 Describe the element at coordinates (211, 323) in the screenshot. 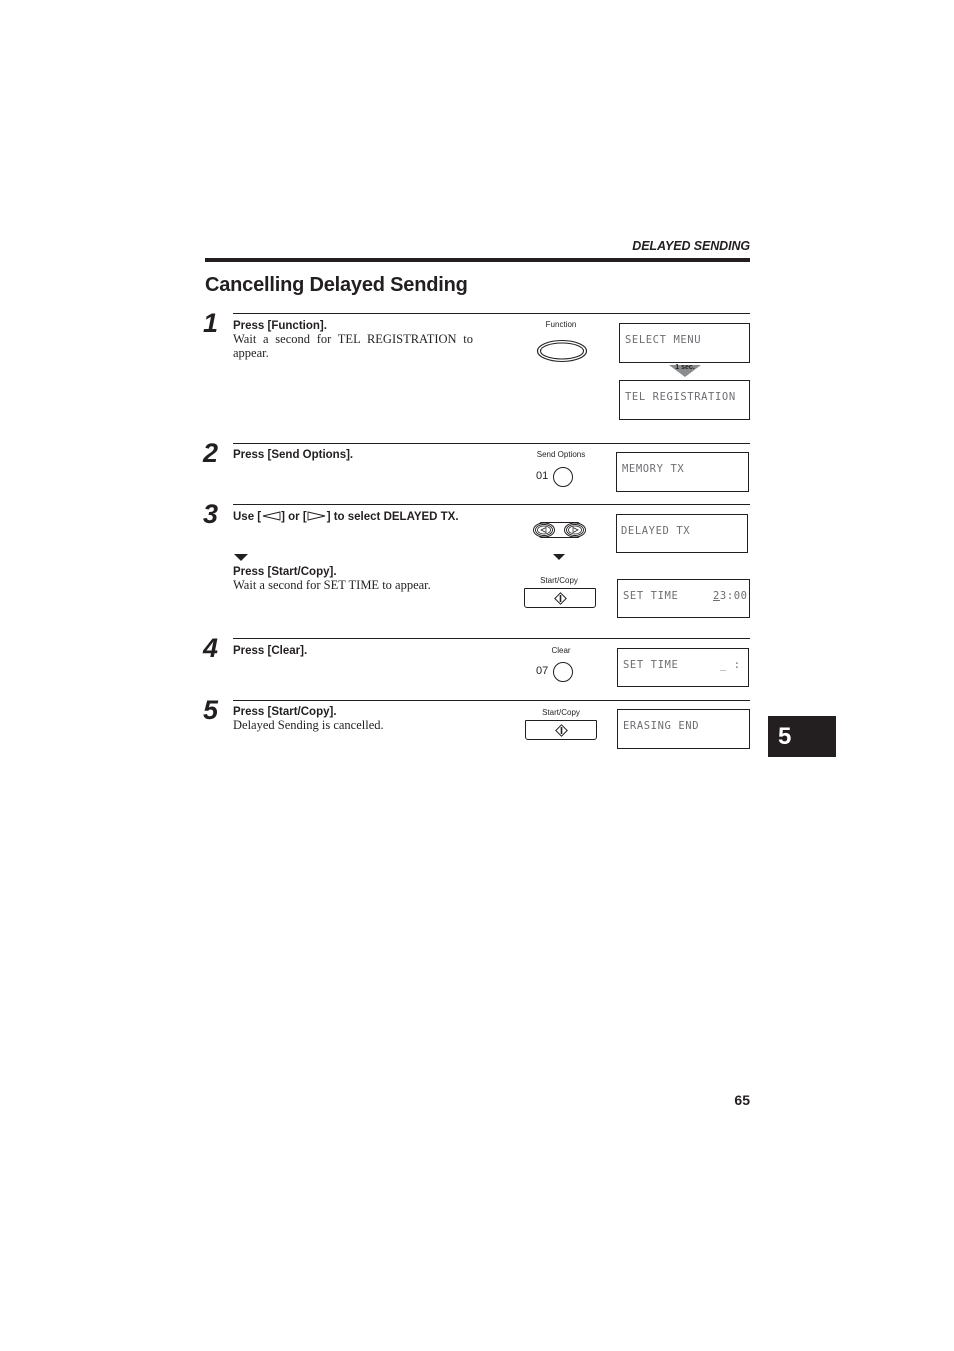

I see `step-1-number: 1` at that location.